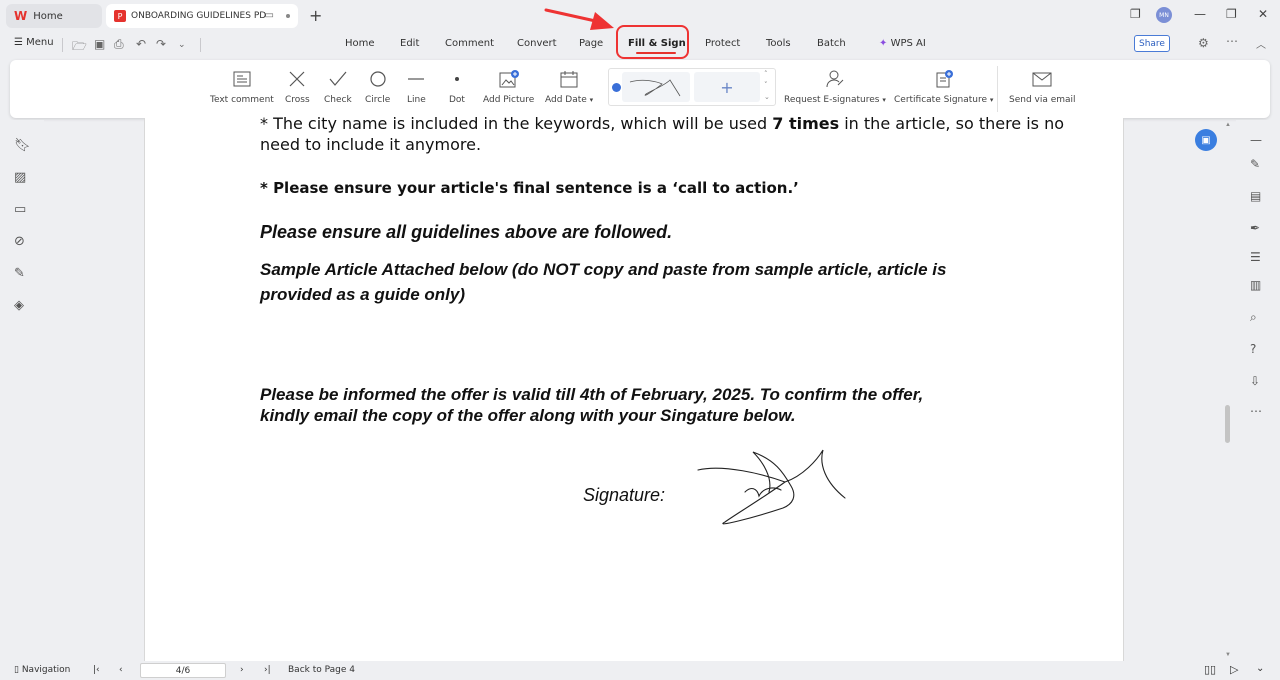  I want to click on doc-line-2: need to include it anymore., so click(371, 144).